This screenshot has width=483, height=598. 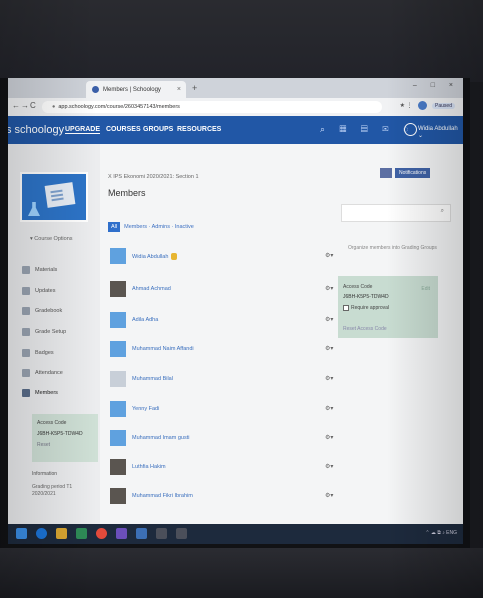 What do you see at coordinates (225, 412) in the screenshot?
I see `member-row: Yenny Fadi ⚙▾` at bounding box center [225, 412].